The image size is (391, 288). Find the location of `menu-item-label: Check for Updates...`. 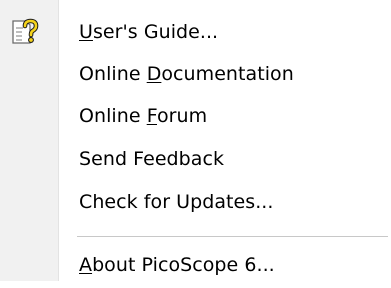

menu-item-label: Check for Updates... is located at coordinates (176, 202).